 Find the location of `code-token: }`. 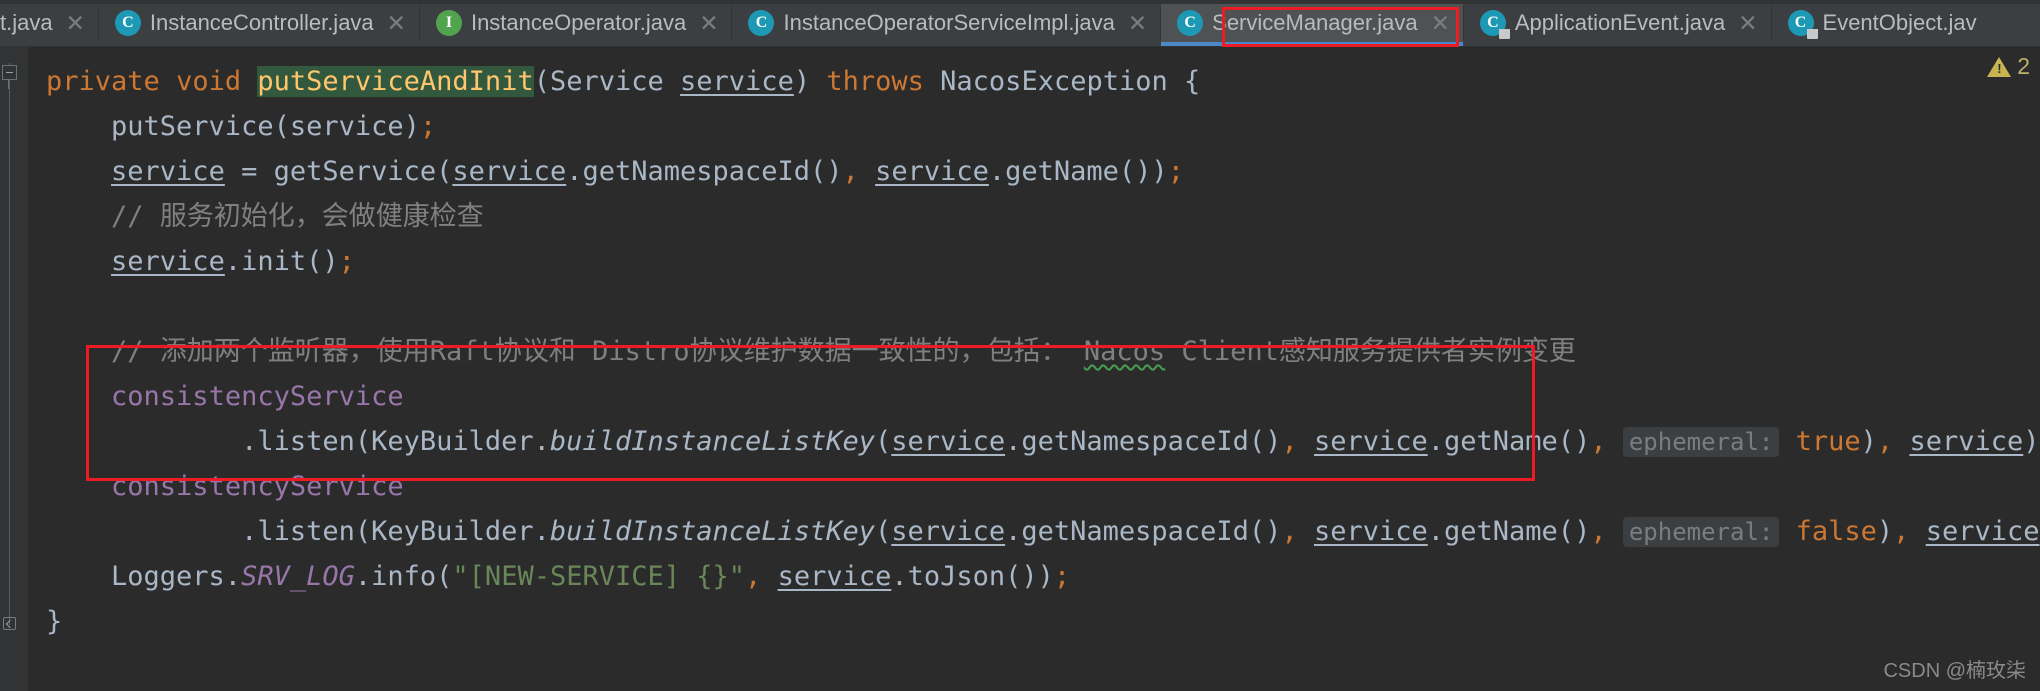

code-token: } is located at coordinates (54, 621).